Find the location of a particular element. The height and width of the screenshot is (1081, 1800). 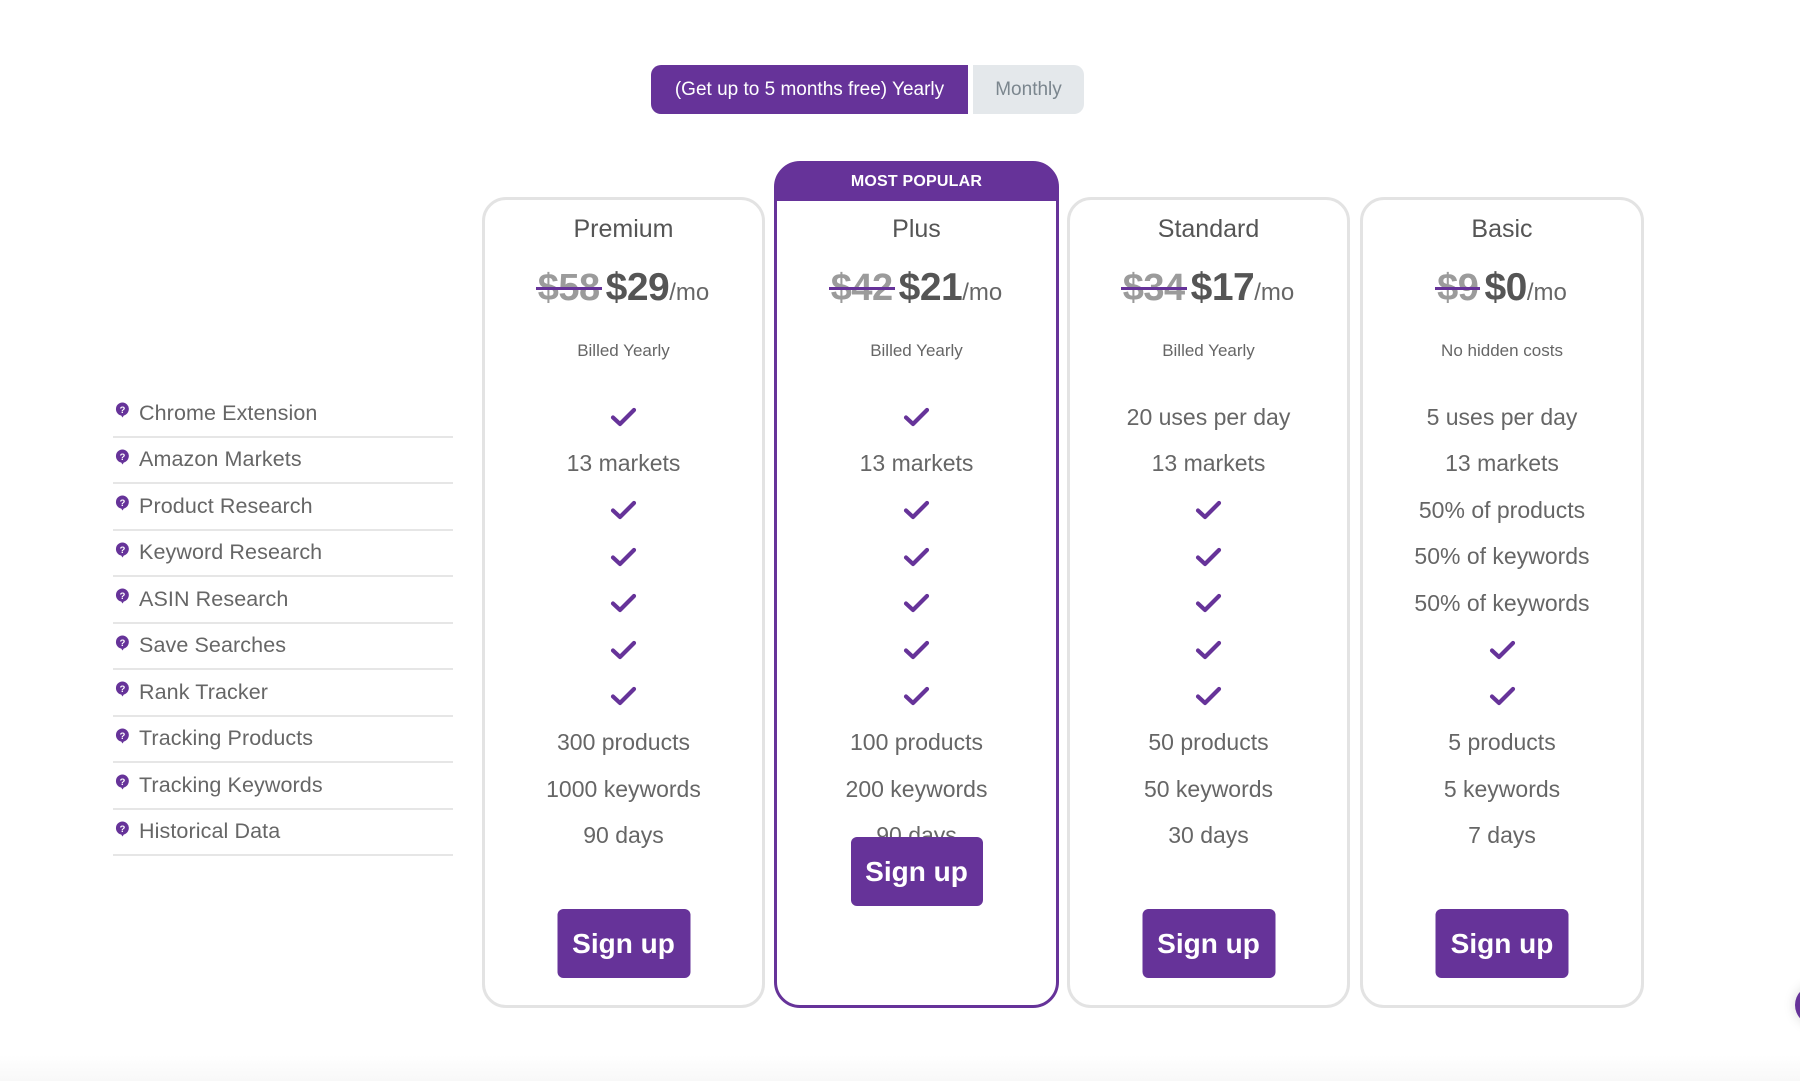

feature-label: Keyword Research is located at coordinates (231, 552).